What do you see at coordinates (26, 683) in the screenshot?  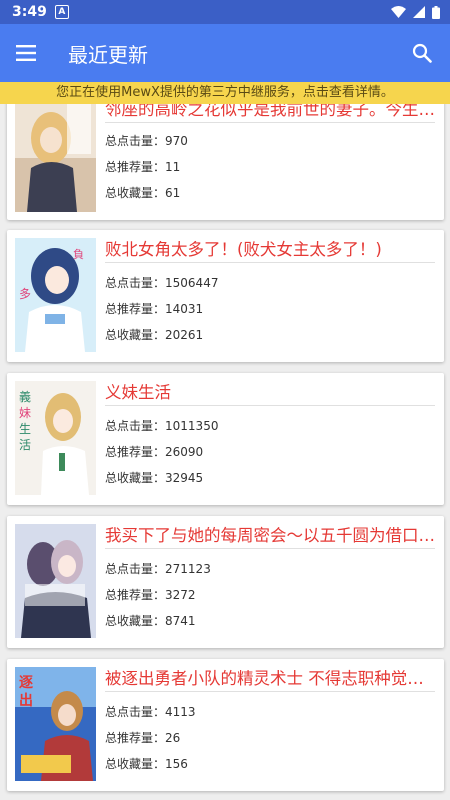 I see `svg-text: 逐` at bounding box center [26, 683].